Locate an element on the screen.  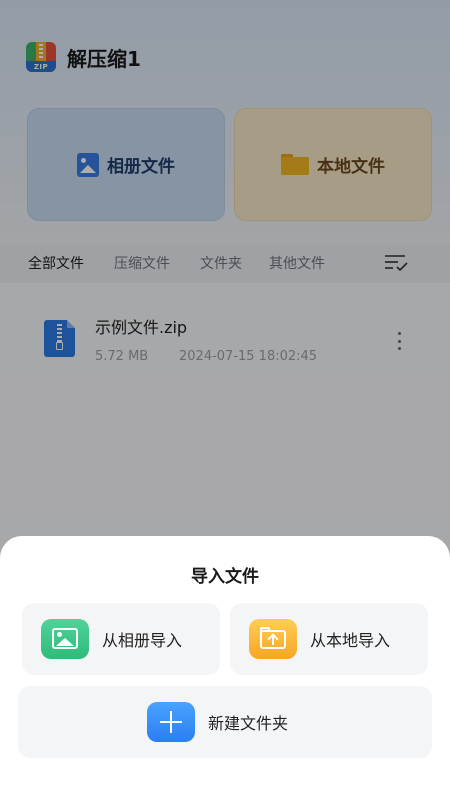
import-from-local-button: 从本地导入 is located at coordinates (329, 639).